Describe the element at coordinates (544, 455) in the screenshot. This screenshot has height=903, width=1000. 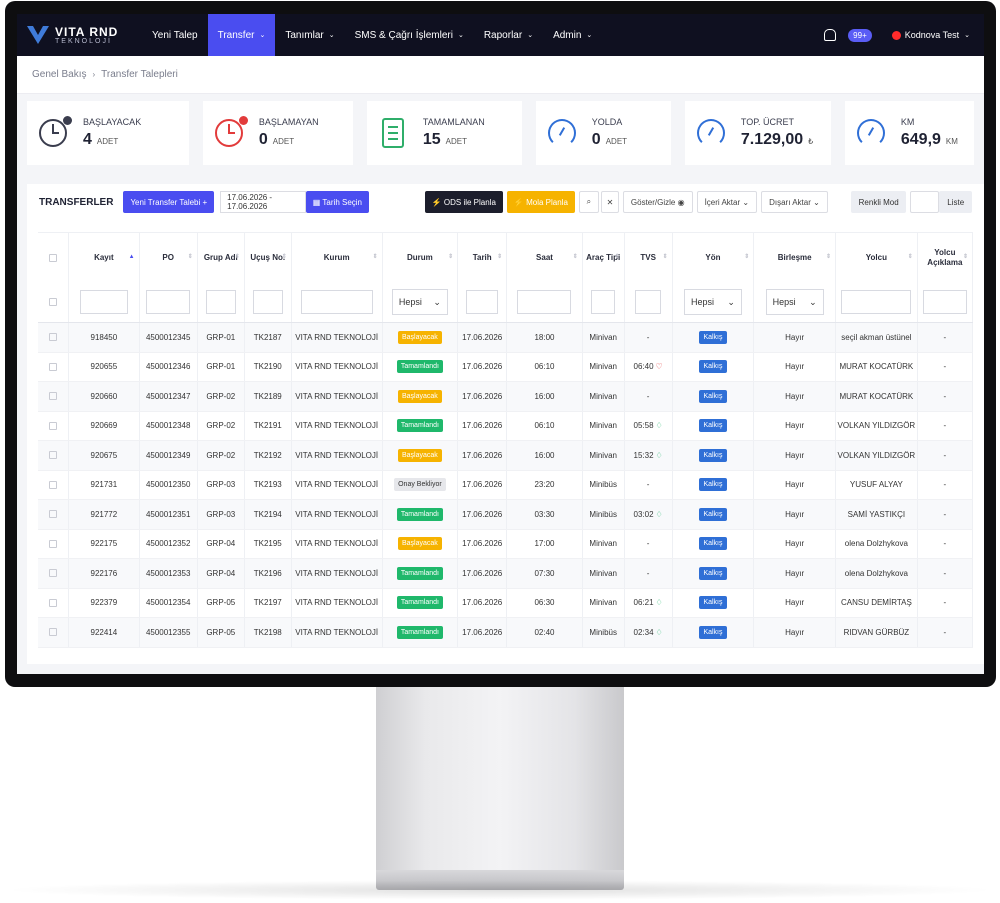
I see `cell-text: 16:00` at that location.